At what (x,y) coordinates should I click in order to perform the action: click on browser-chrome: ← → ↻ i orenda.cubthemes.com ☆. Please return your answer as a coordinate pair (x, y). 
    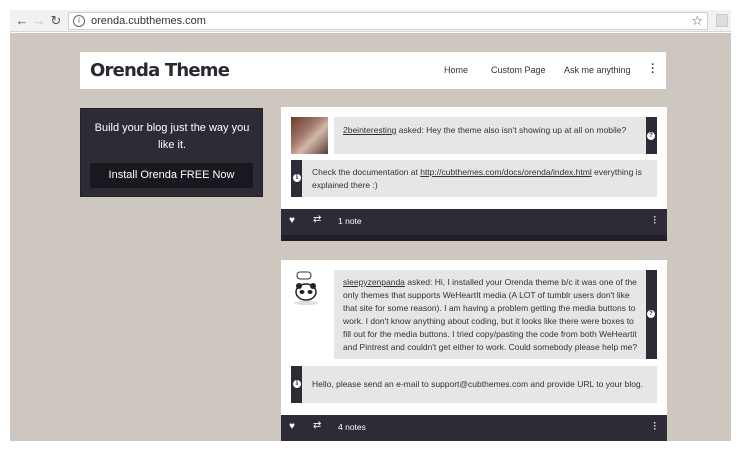
    Looking at the image, I should click on (370, 21).